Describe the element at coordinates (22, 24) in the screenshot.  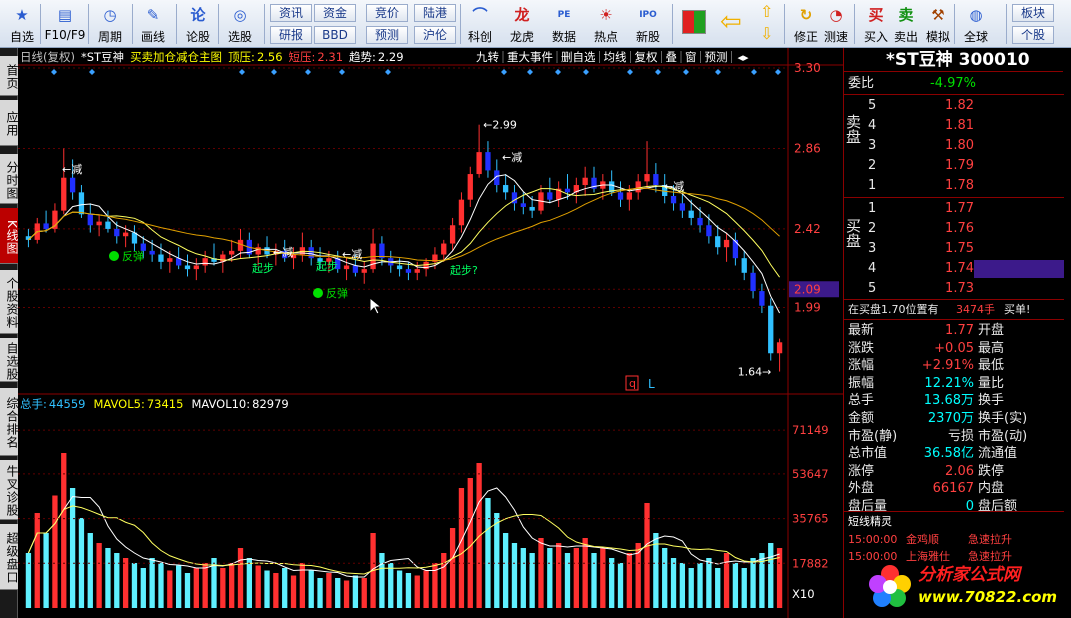
I see `toolbar-star-button: ★ 自选` at that location.